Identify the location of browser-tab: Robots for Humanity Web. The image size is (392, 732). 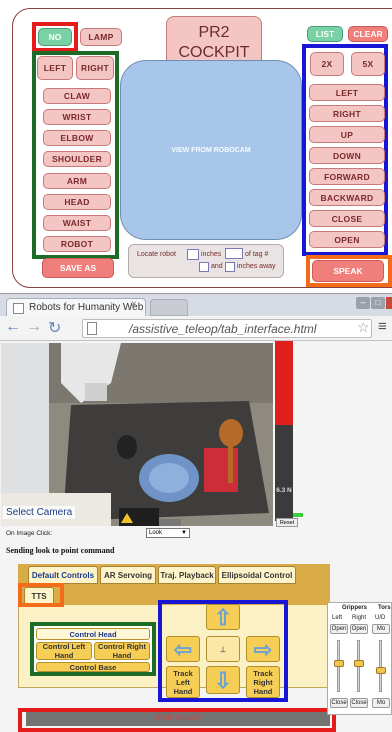
(76, 307).